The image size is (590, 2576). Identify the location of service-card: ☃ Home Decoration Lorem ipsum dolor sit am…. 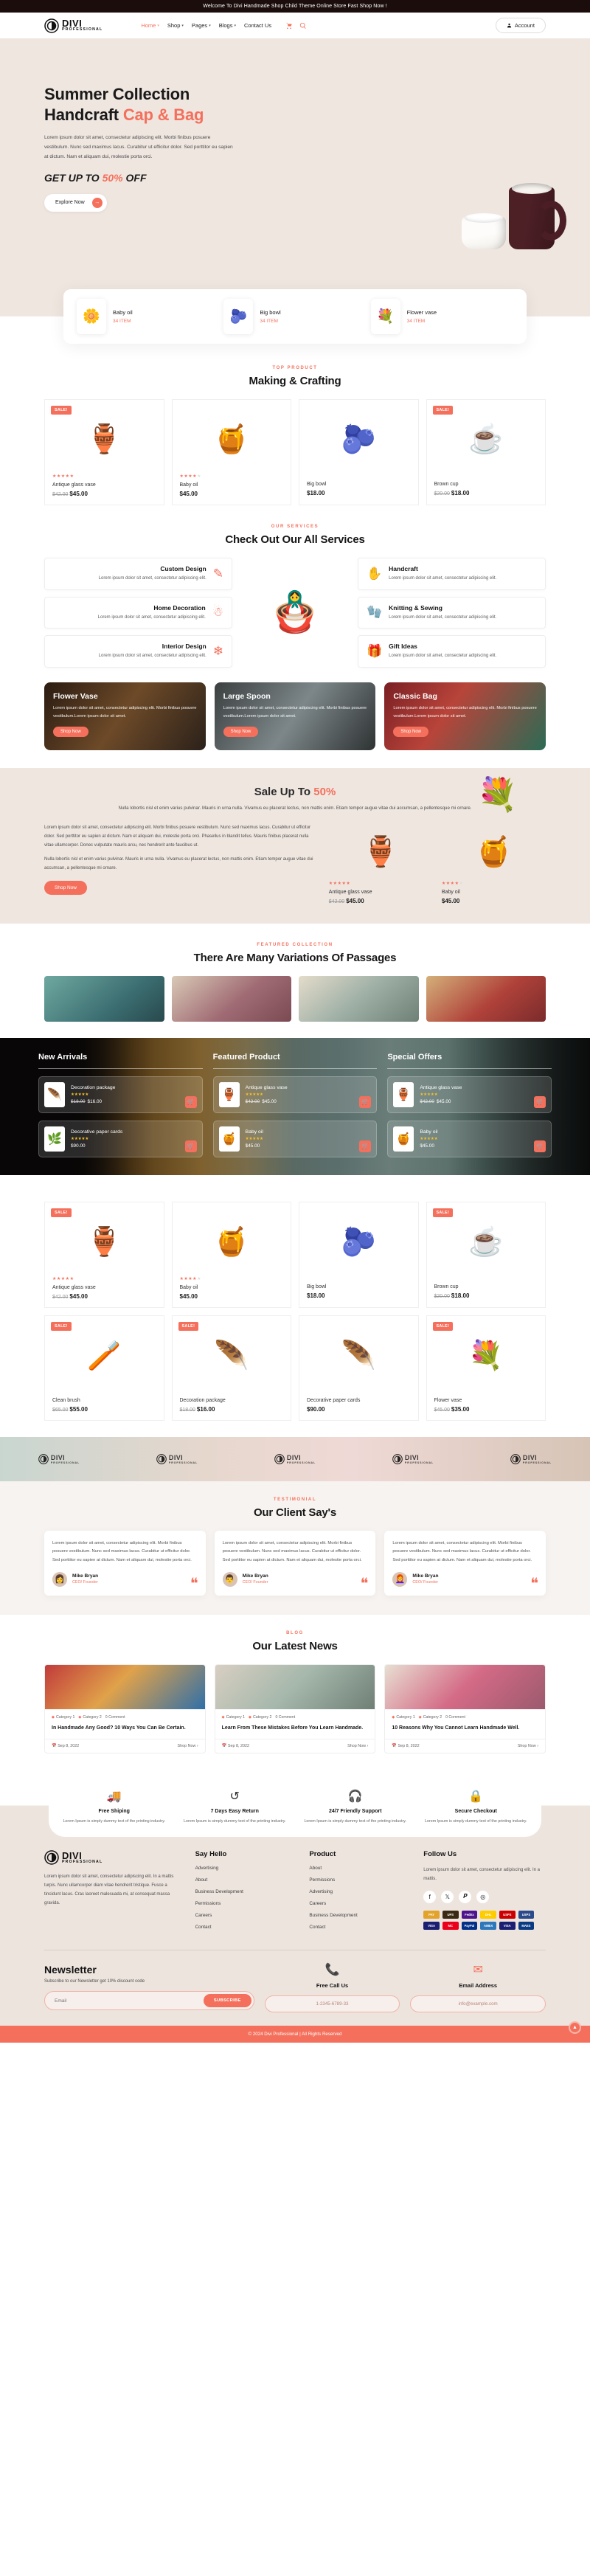
(138, 613).